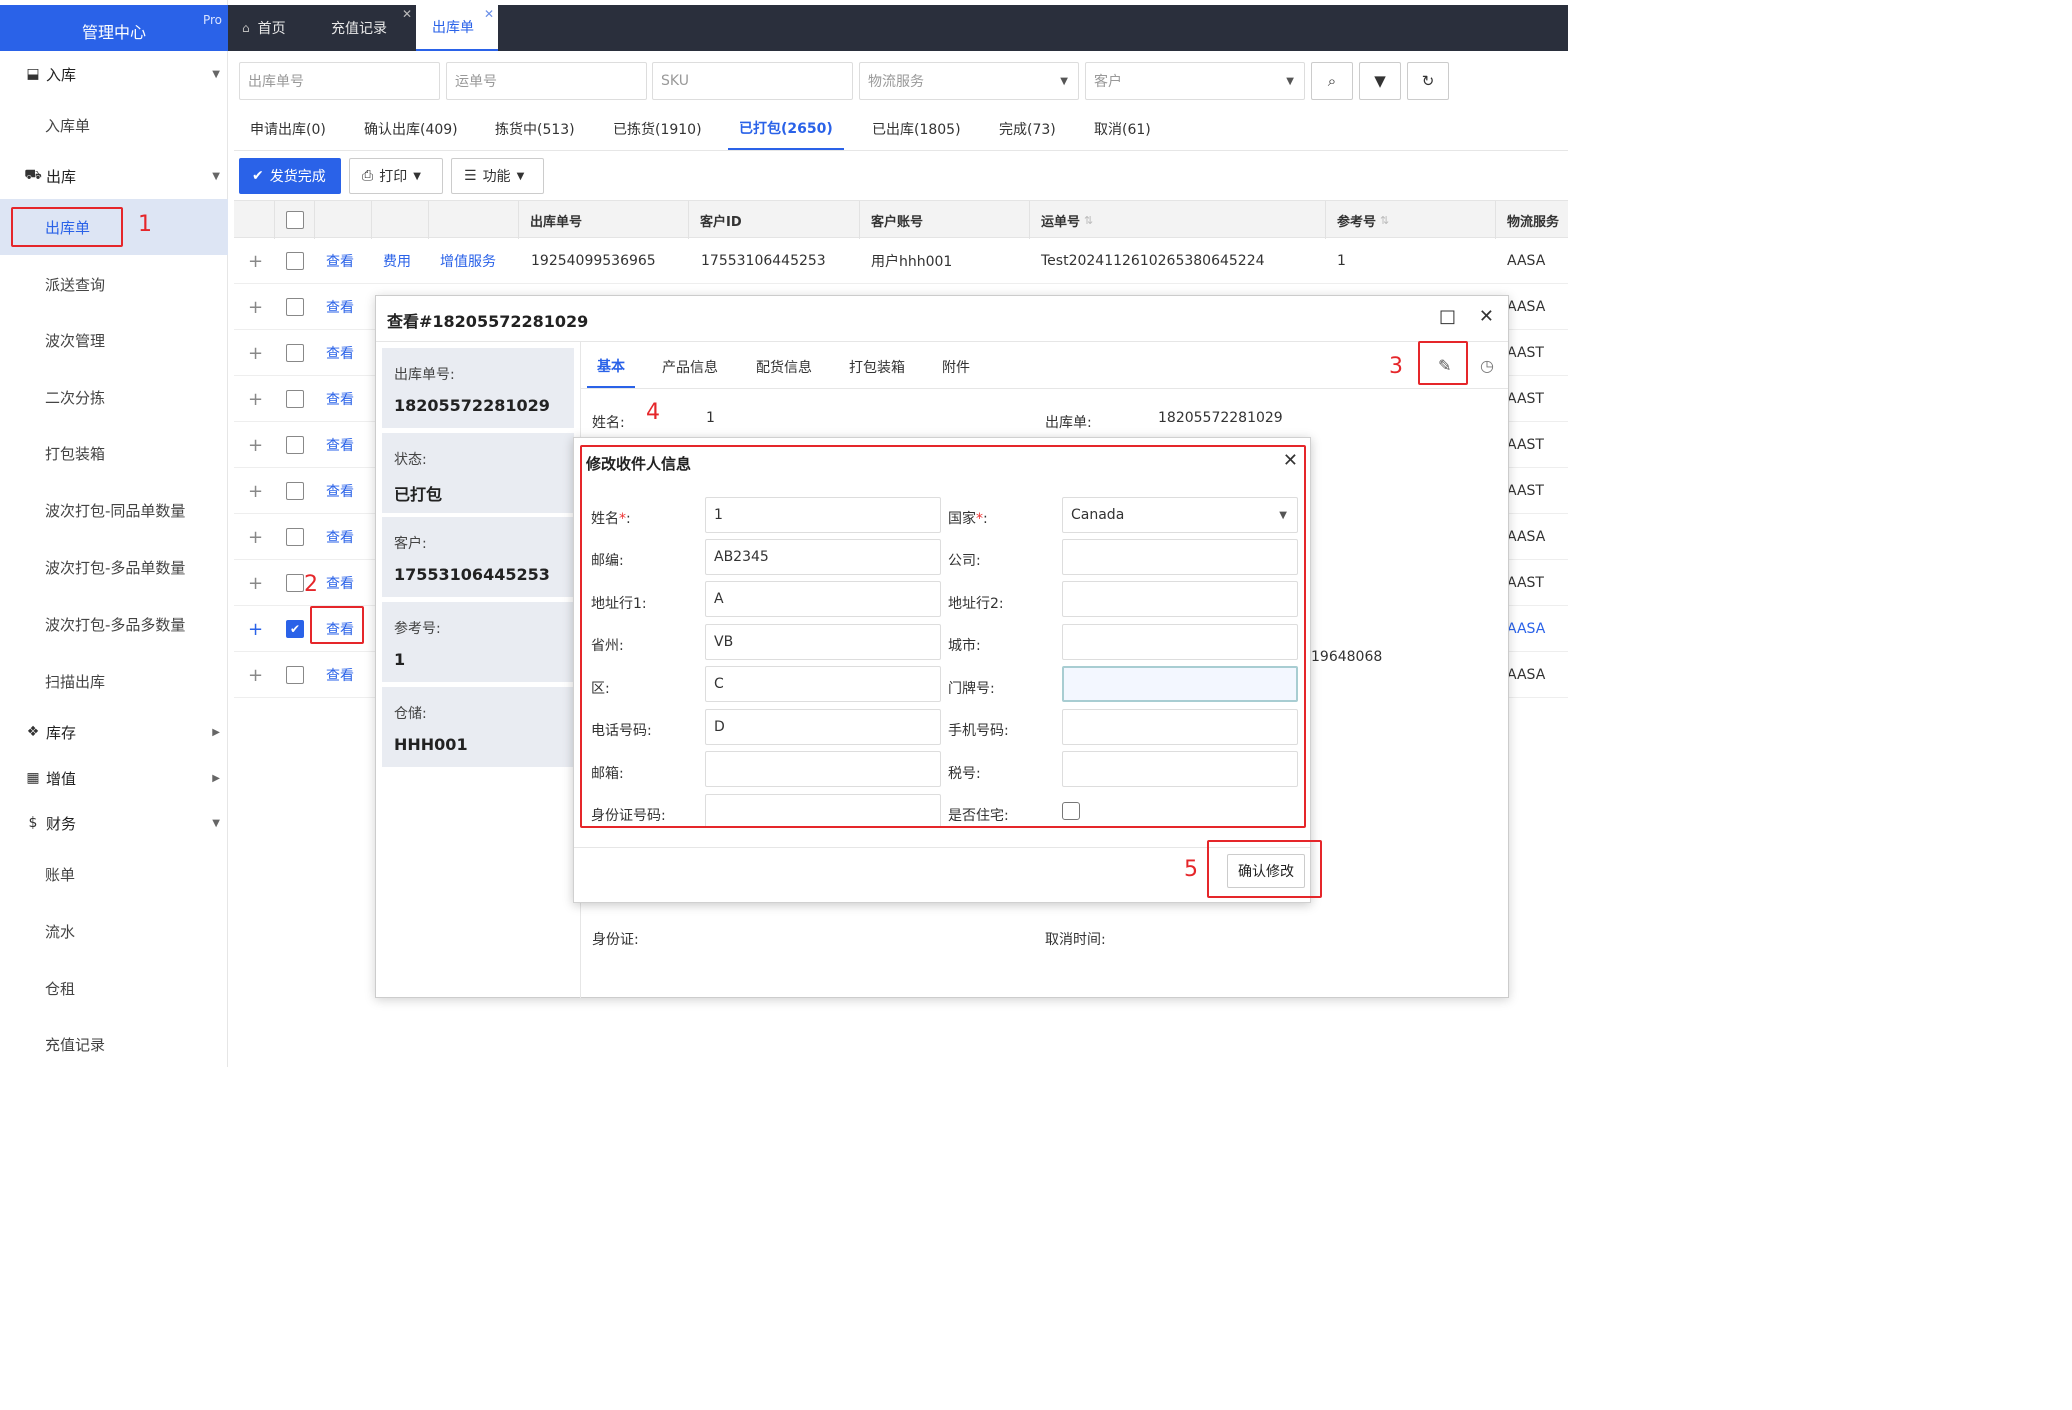 The width and height of the screenshot is (2072, 1410). What do you see at coordinates (1266, 871) in the screenshot?
I see `confirm-edit-button: 确认修改` at bounding box center [1266, 871].